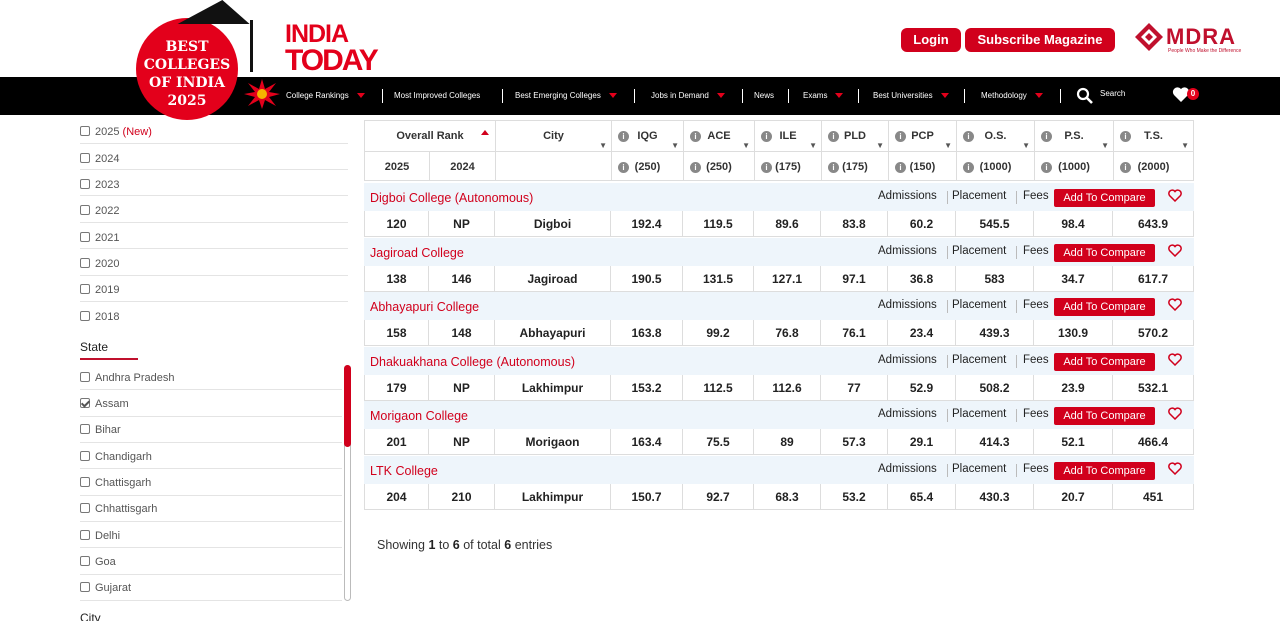 This screenshot has height=621, width=1280. Describe the element at coordinates (419, 416) in the screenshot. I see `college-name-link: Morigaon College` at that location.